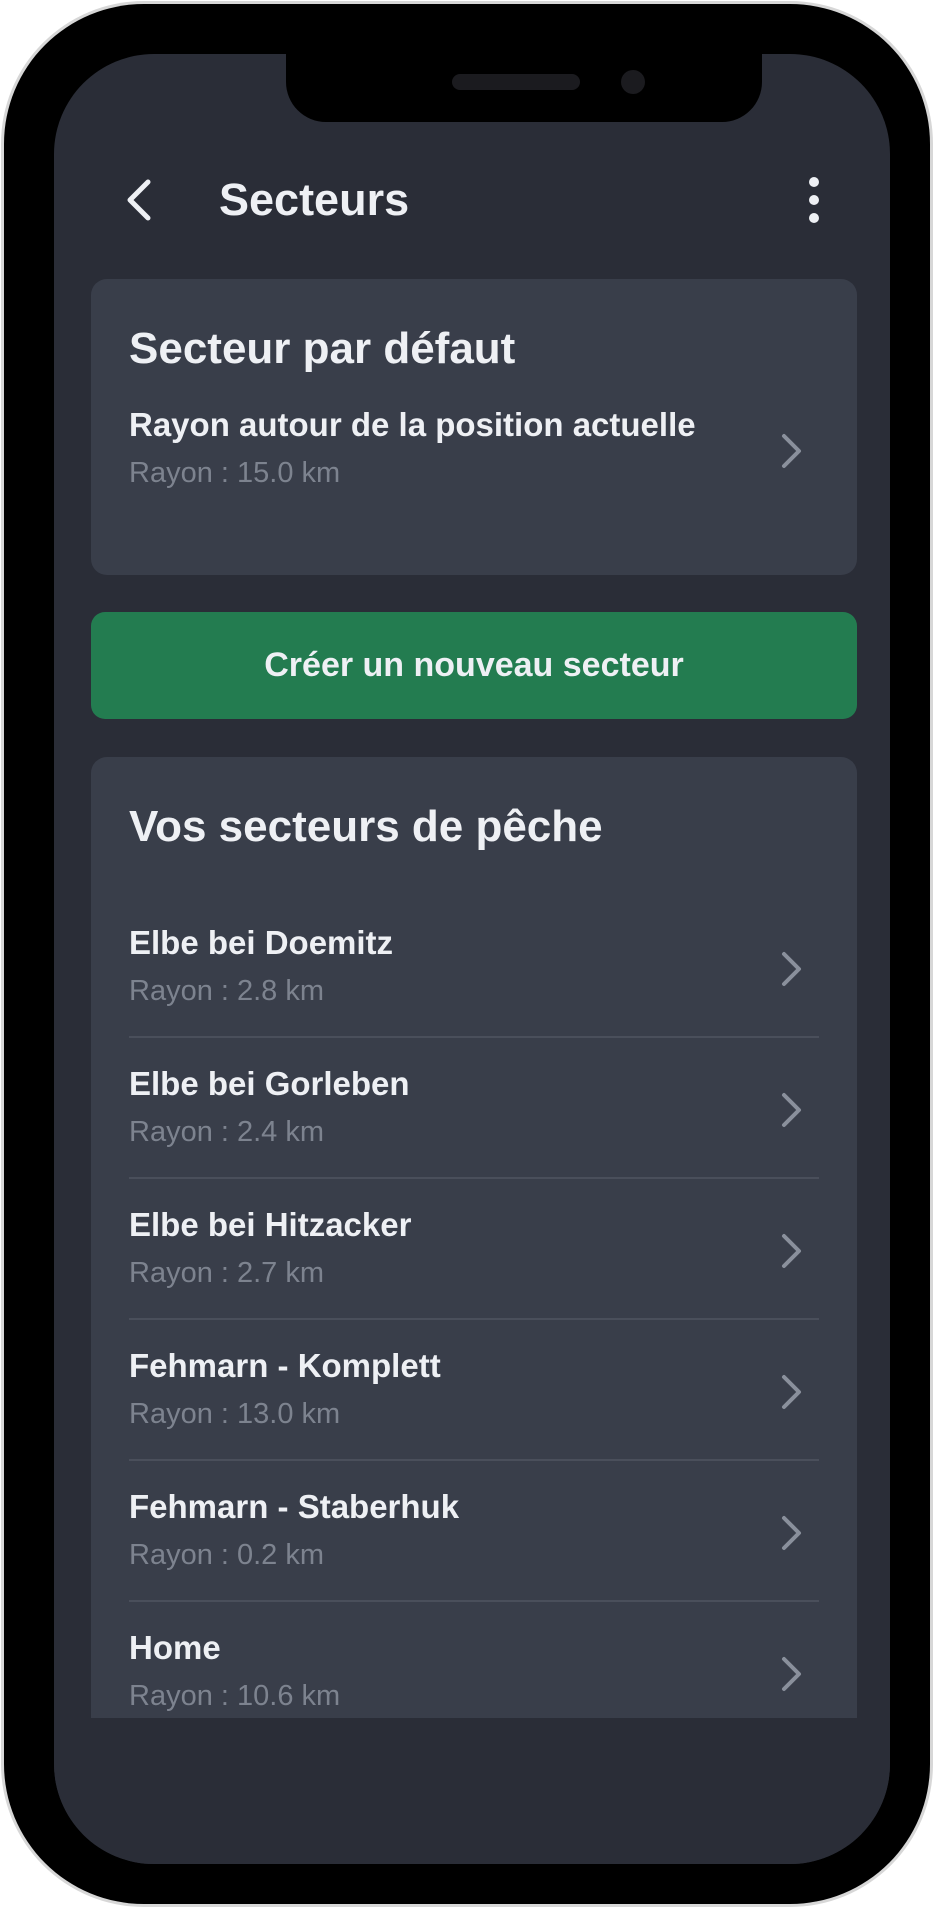 The width and height of the screenshot is (938, 1909). What do you see at coordinates (366, 826) in the screenshot?
I see `sectors-heading: Vos secteurs de pêche` at bounding box center [366, 826].